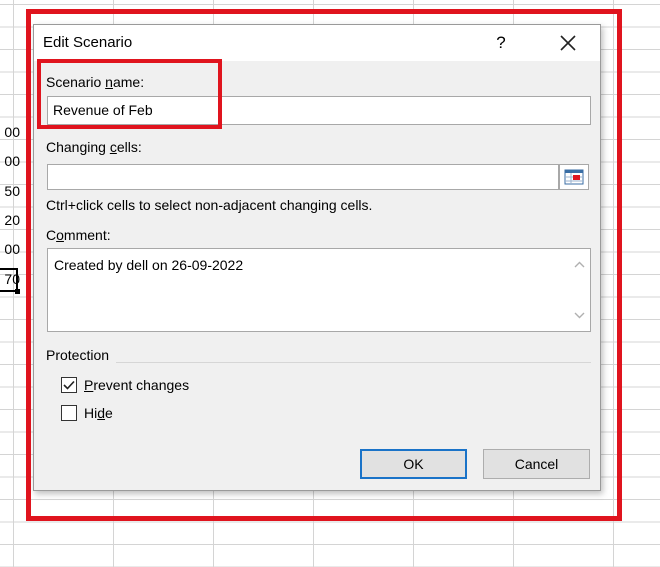  I want to click on prevent-changes-label: Prevent changes, so click(136, 385).